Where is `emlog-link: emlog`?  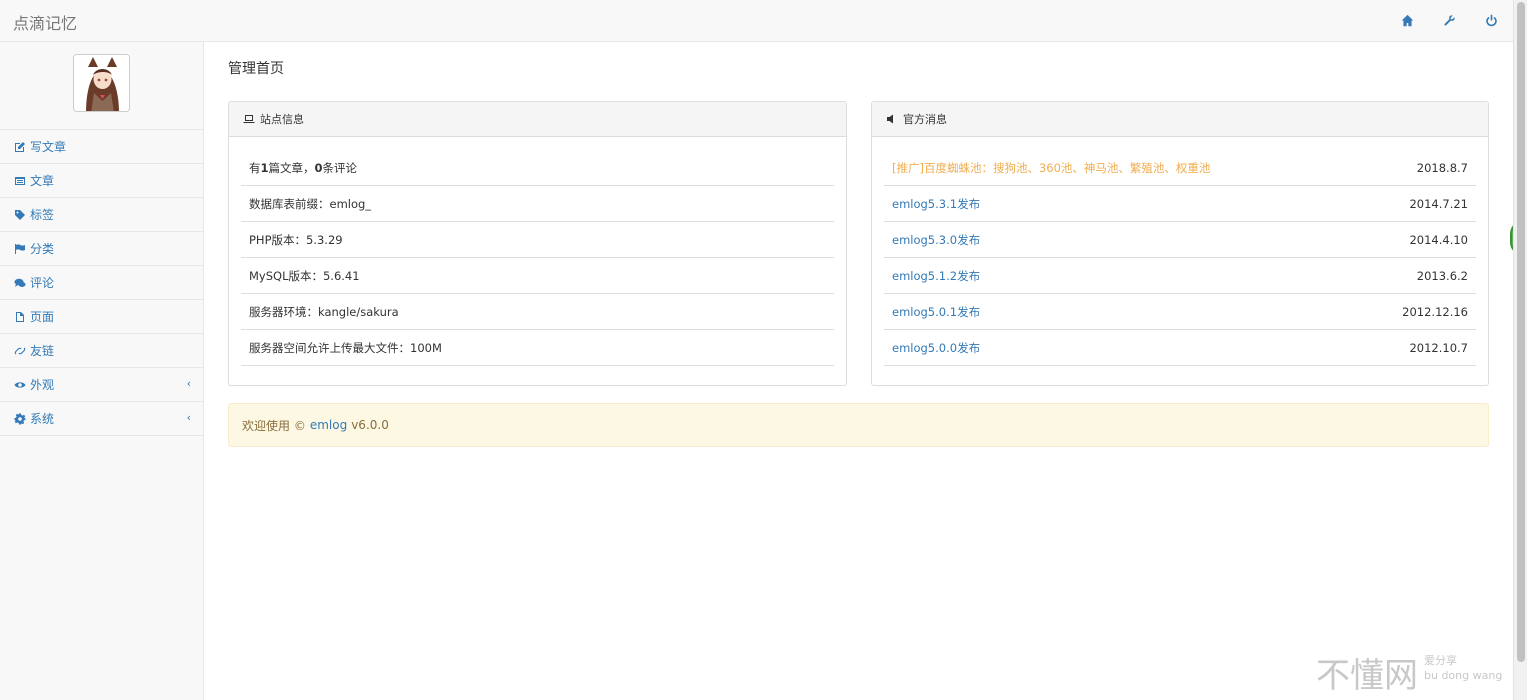
emlog-link: emlog is located at coordinates (328, 425).